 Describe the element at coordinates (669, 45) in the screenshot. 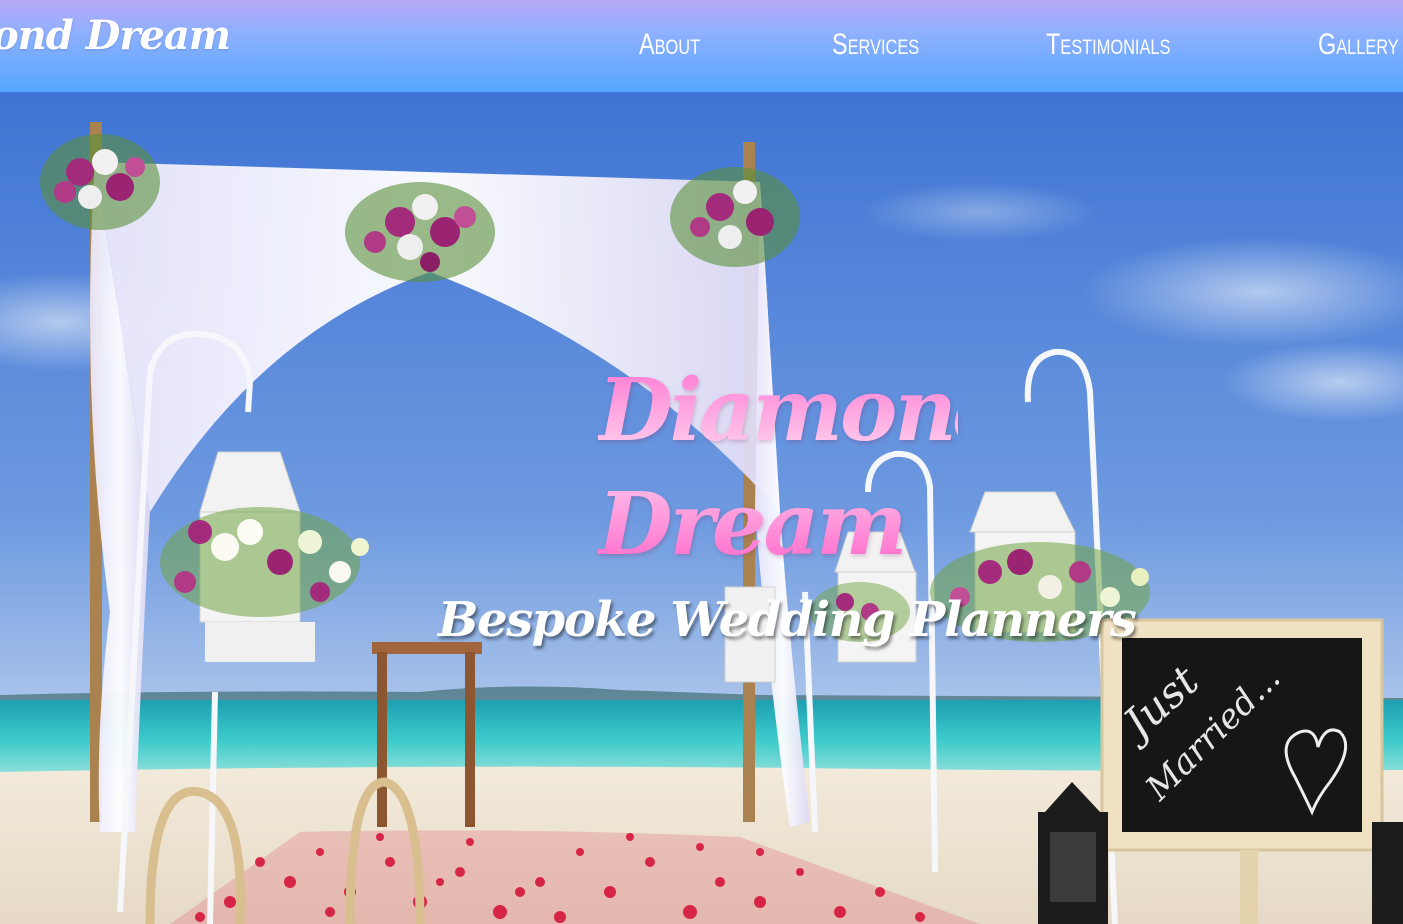

I see `nav-link-about: About` at that location.